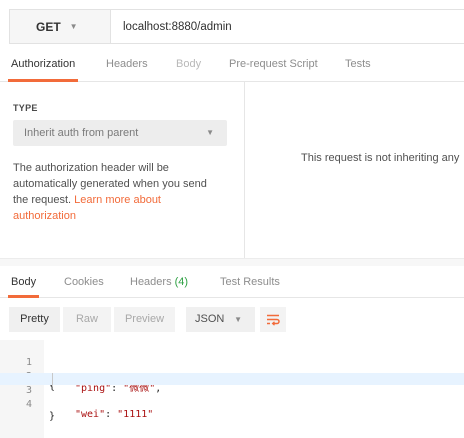 The image size is (464, 438). What do you see at coordinates (90, 414) in the screenshot?
I see `json-key: "wei"` at bounding box center [90, 414].